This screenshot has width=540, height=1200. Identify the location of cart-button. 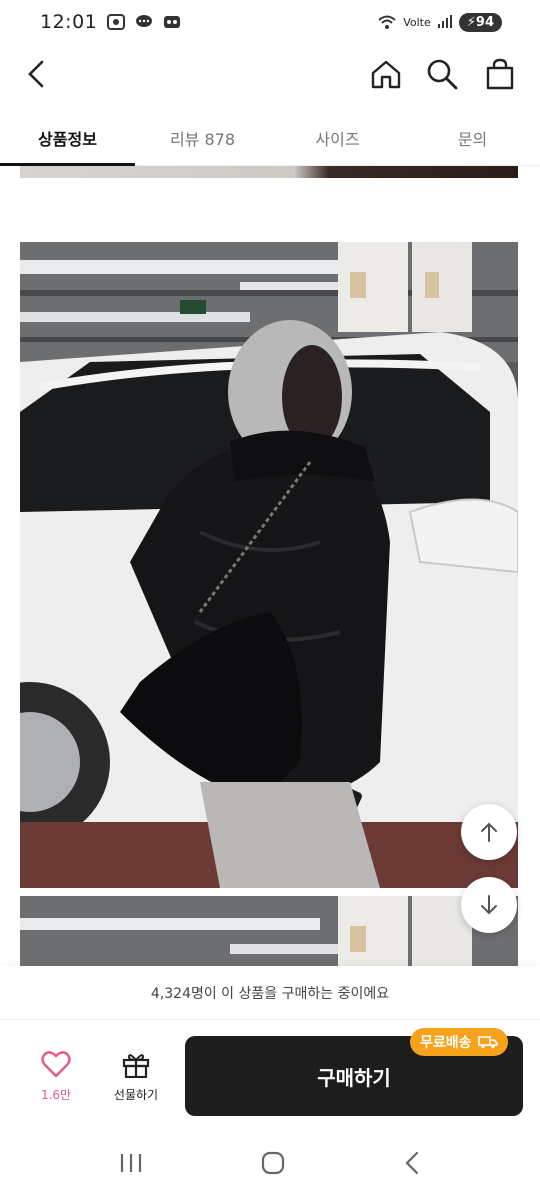
(500, 74).